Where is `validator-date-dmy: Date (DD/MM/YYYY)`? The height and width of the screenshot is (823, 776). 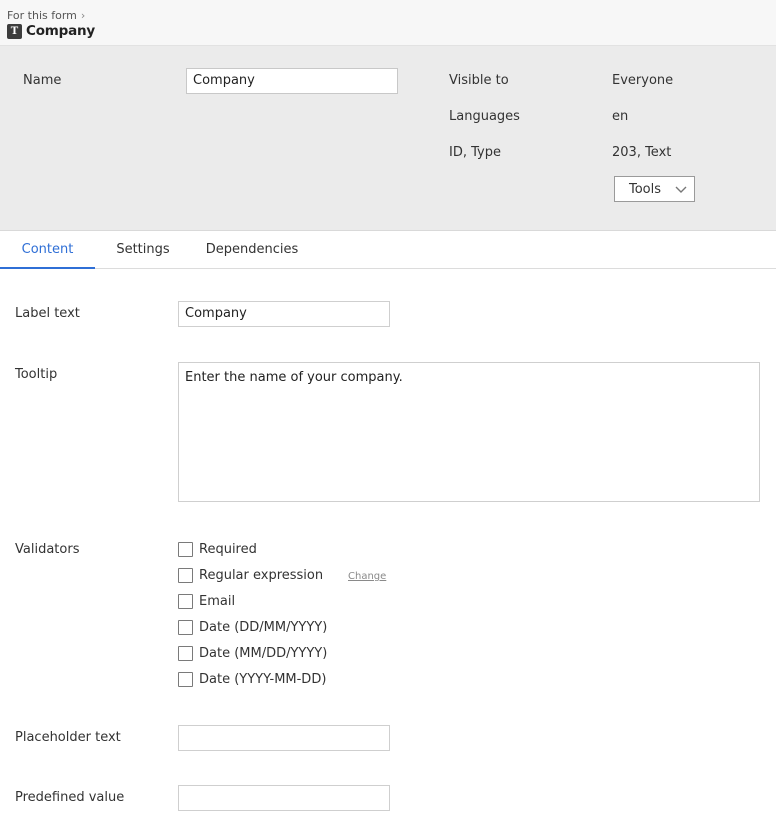 validator-date-dmy: Date (DD/MM/YYYY) is located at coordinates (252, 627).